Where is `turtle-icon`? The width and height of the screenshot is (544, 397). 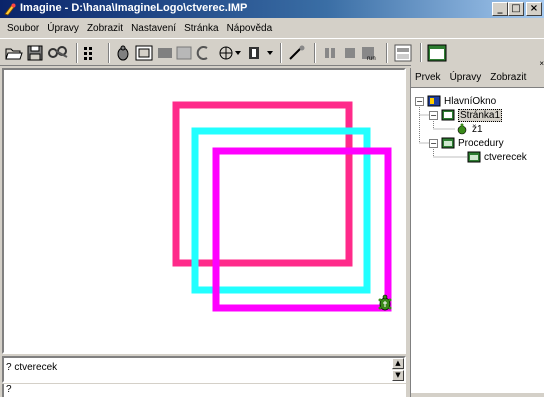 turtle-icon is located at coordinates (123, 52).